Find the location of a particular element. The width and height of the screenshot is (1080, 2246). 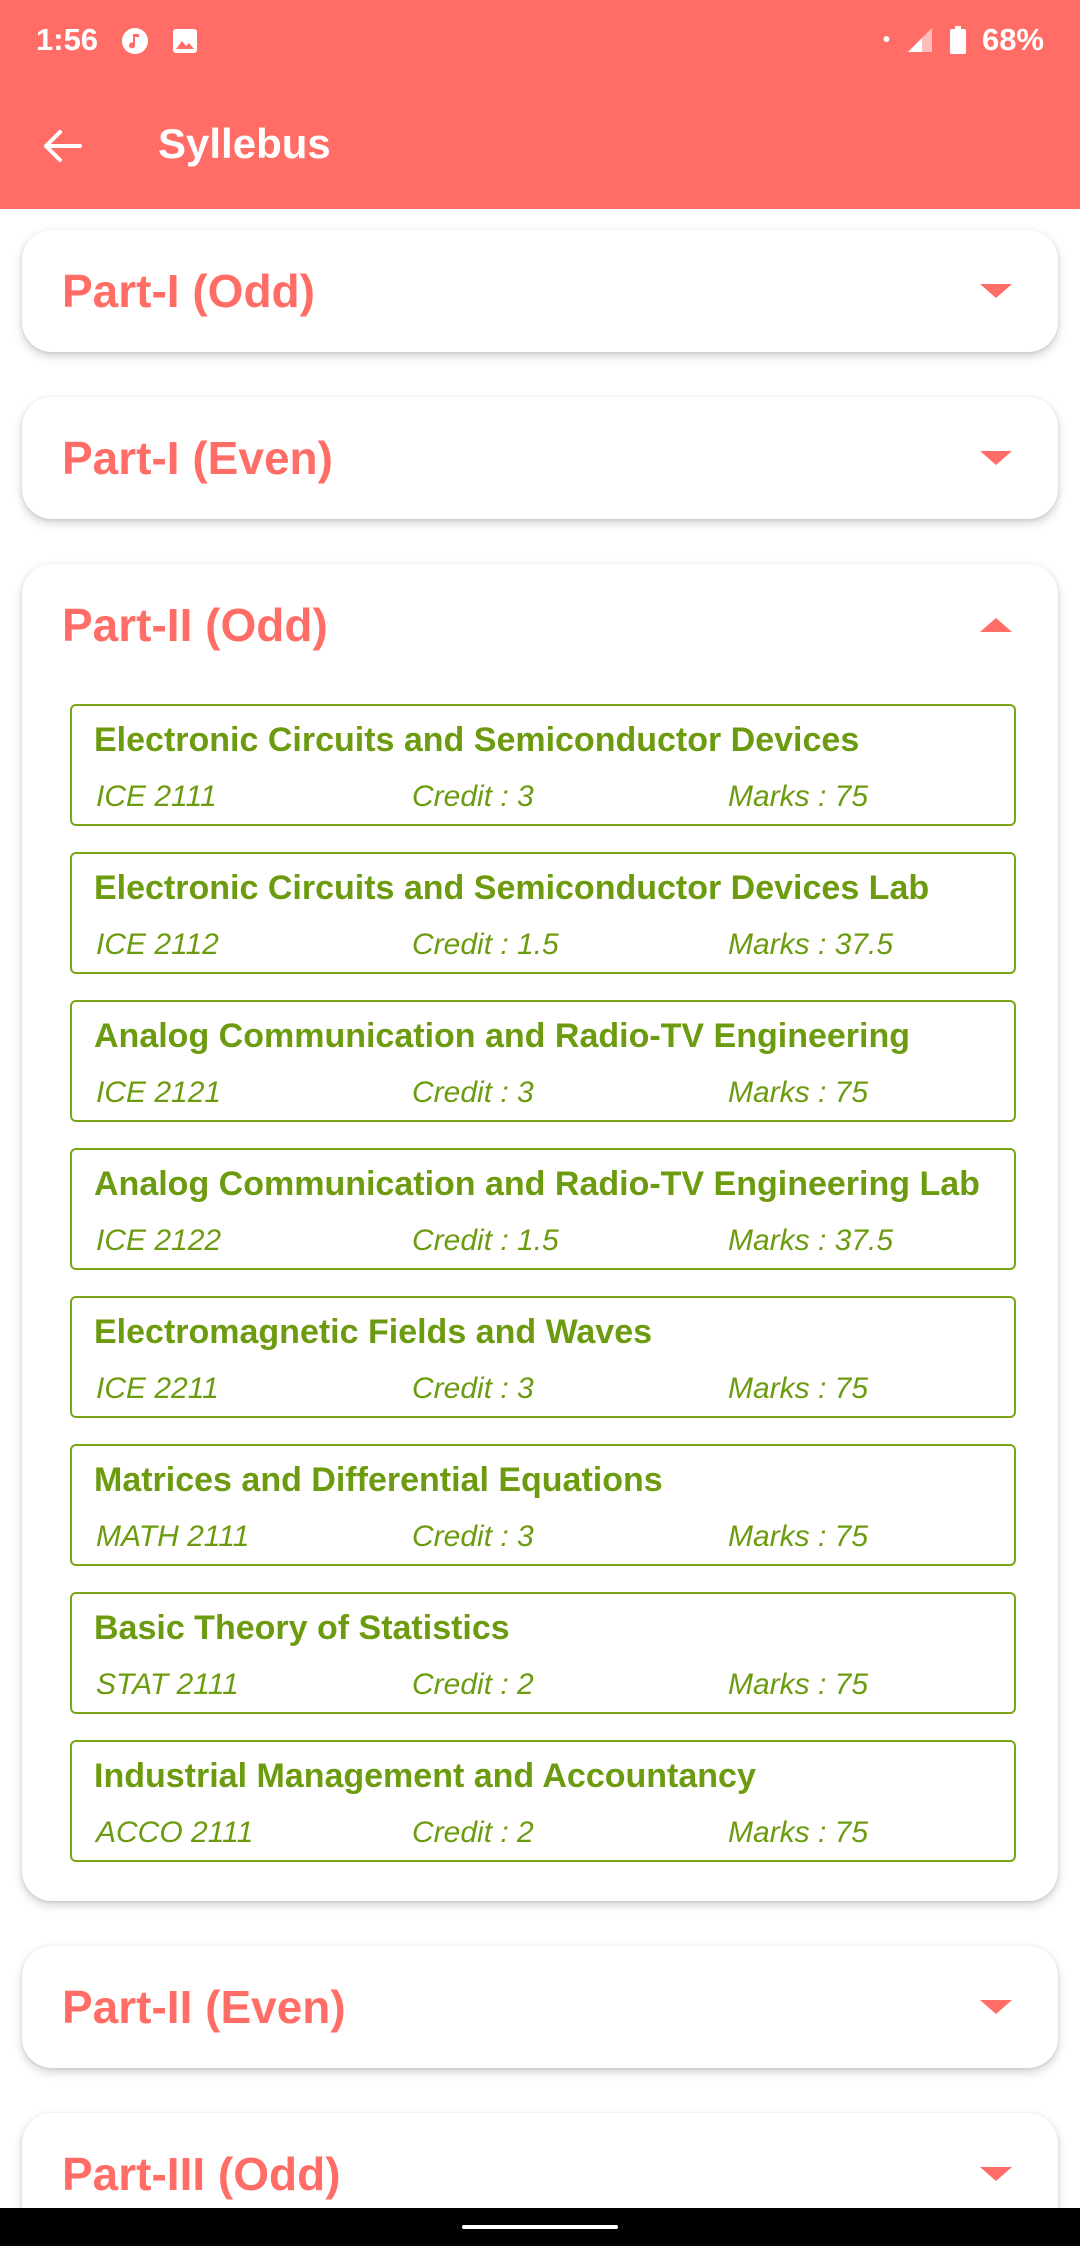

section-card-part-i-even: Part-I (Even) is located at coordinates (540, 458).